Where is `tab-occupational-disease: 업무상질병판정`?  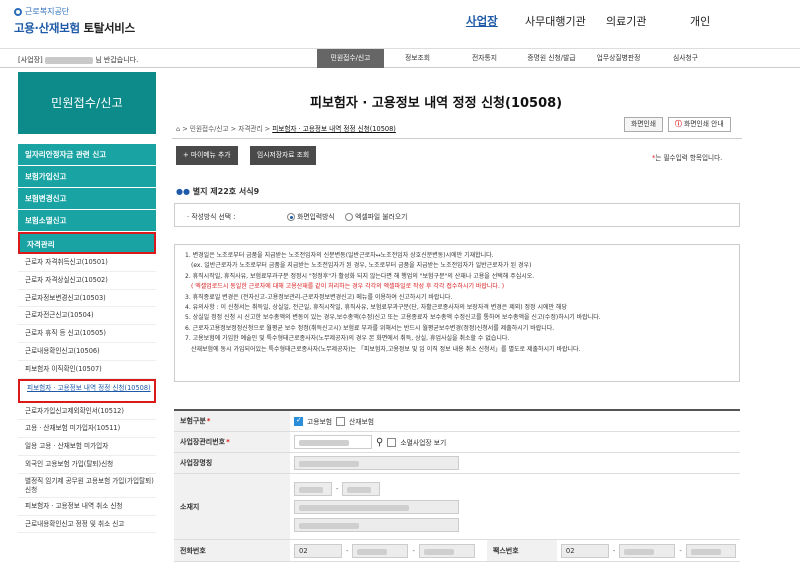 tab-occupational-disease: 업무상질병판정 is located at coordinates (618, 58).